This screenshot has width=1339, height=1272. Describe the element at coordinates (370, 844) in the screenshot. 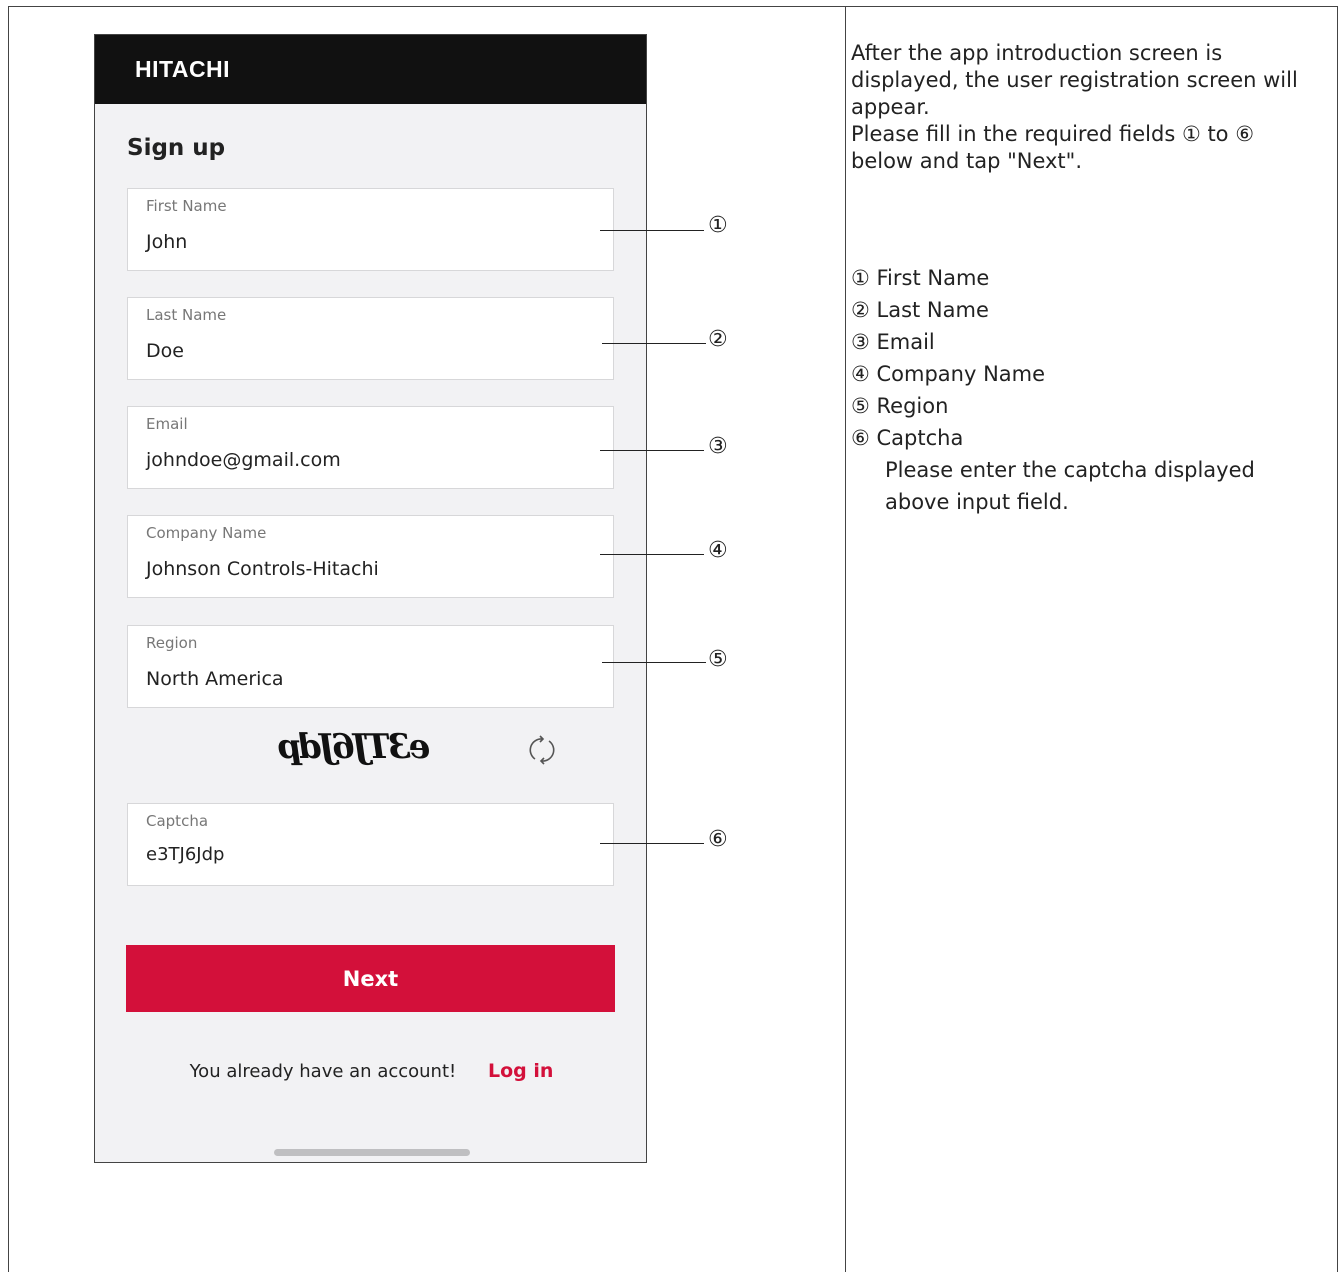

I see `captcha-field: Captcha e3TJ6Jdp` at that location.